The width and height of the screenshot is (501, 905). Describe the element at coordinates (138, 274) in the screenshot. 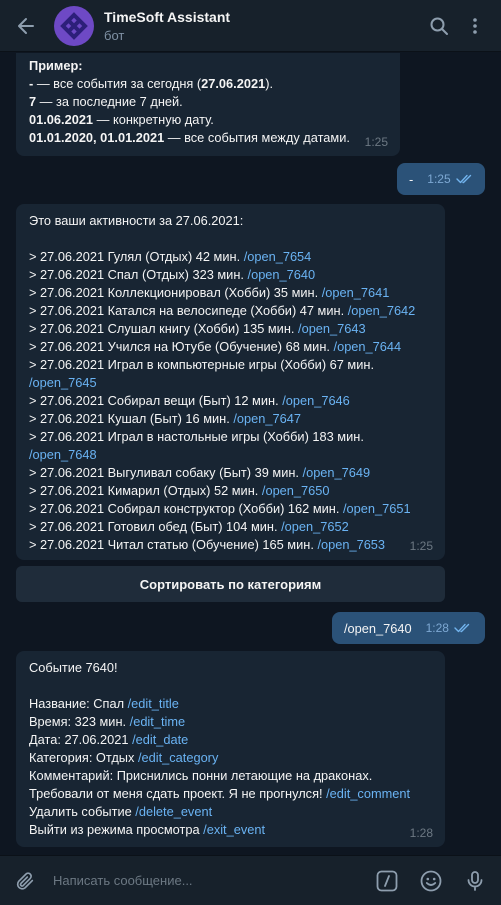

I see `activity-text: > 27.06.2021 Спал (Отдых) 323 мин.` at that location.